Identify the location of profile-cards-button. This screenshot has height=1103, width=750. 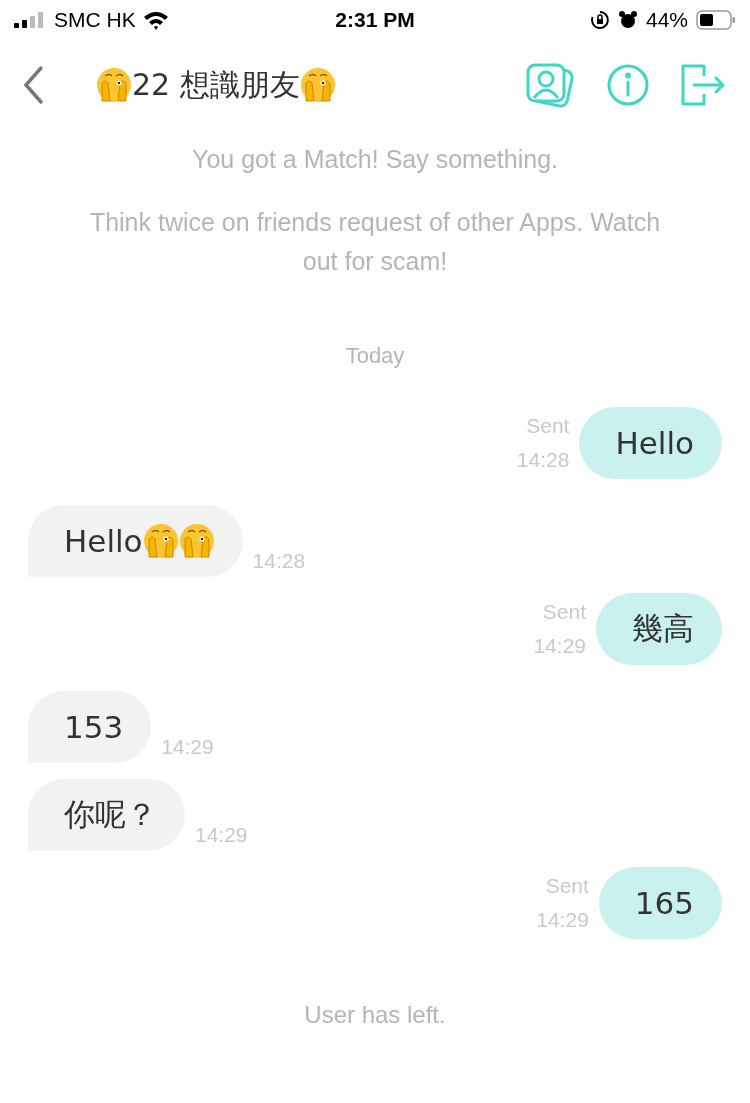
(550, 85).